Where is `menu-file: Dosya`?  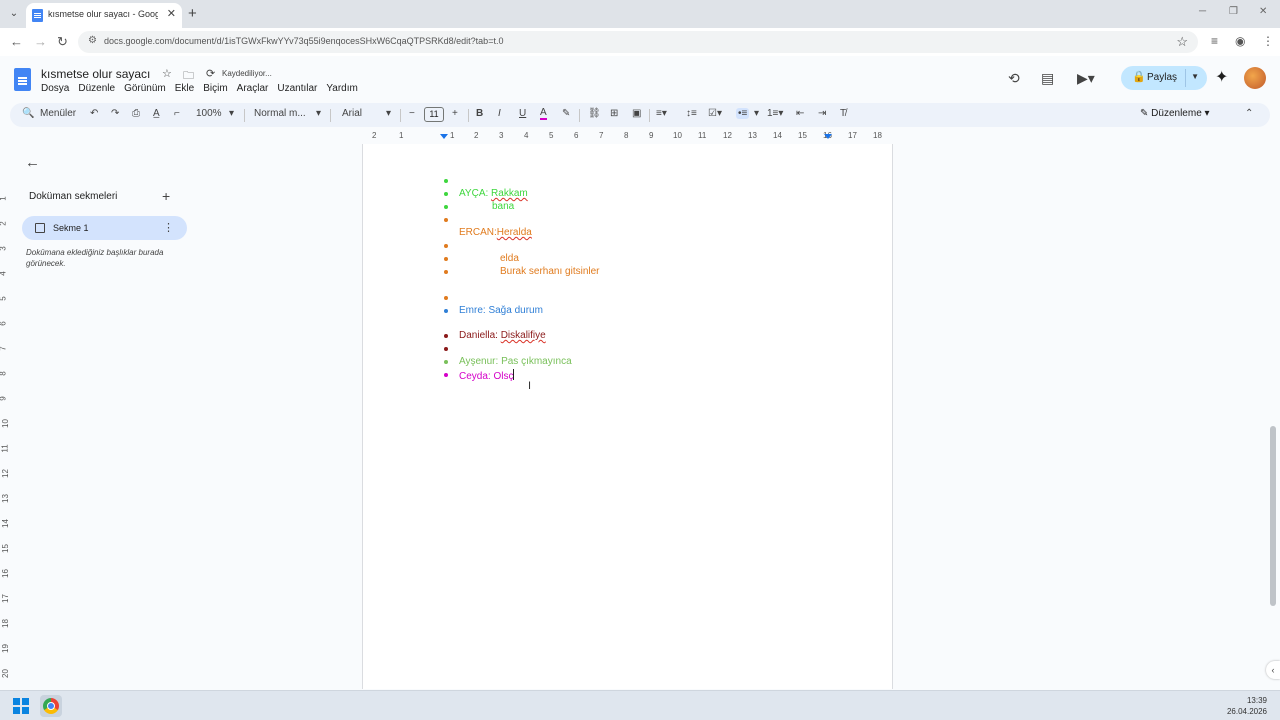
menu-file: Dosya is located at coordinates (55, 90).